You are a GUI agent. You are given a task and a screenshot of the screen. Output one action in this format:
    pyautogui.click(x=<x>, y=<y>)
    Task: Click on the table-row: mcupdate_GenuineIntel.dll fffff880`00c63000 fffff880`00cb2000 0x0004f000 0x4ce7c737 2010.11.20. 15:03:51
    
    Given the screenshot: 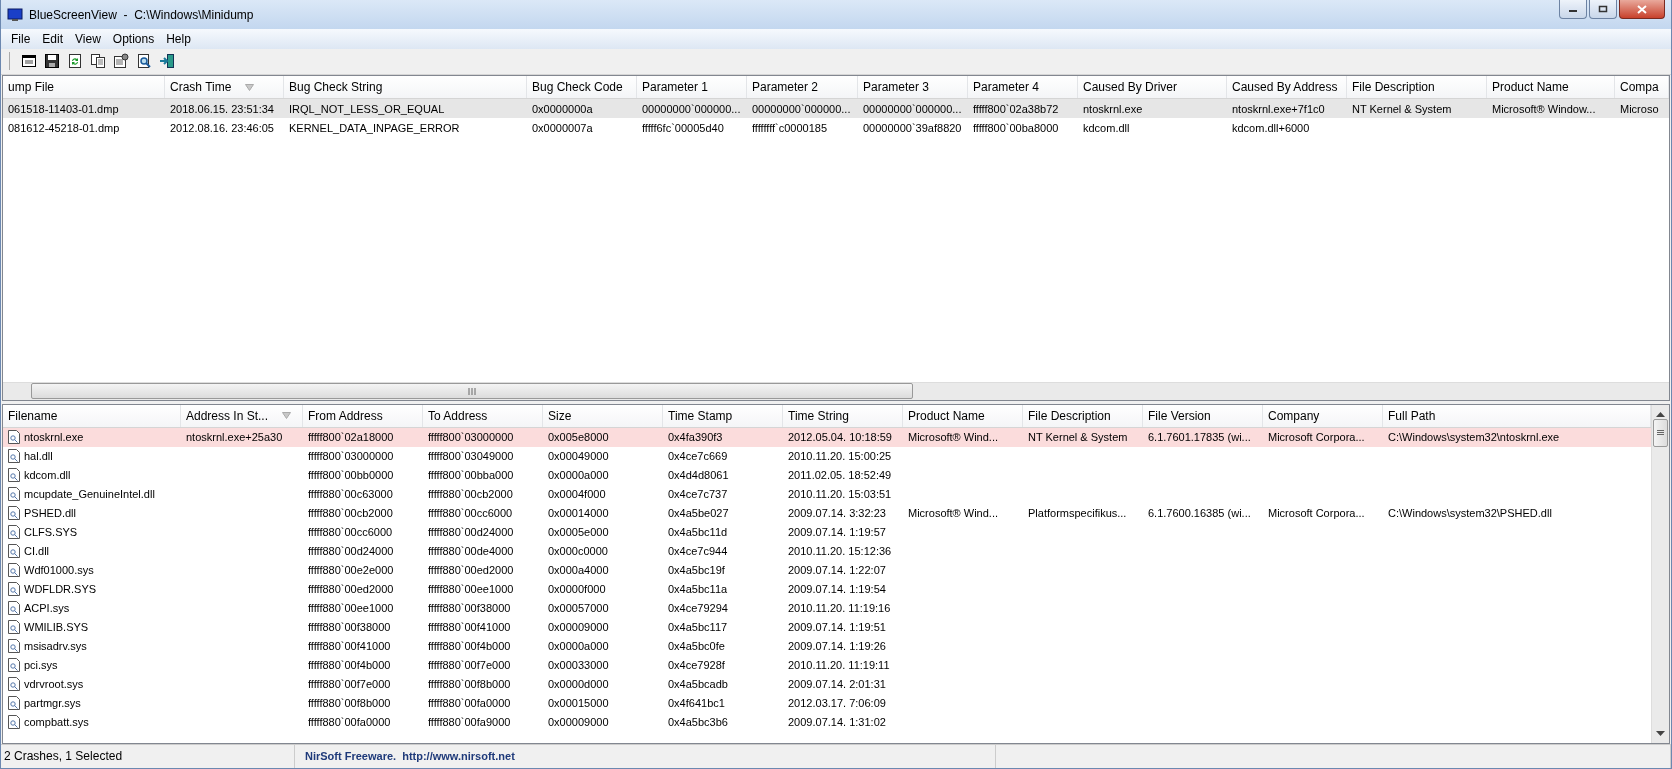 What is the action you would take?
    pyautogui.click(x=827, y=494)
    